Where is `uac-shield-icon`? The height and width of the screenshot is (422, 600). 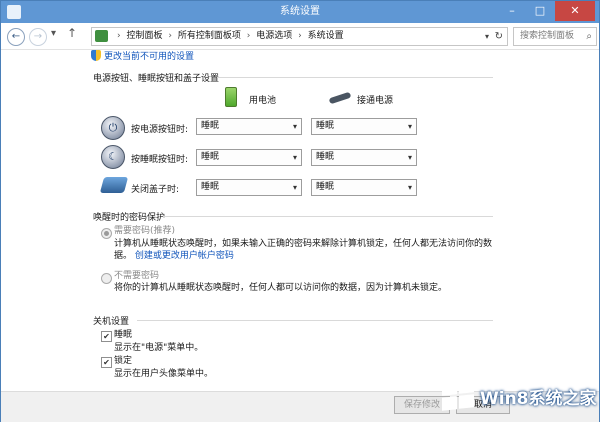
uac-shield-icon is located at coordinates (96, 55).